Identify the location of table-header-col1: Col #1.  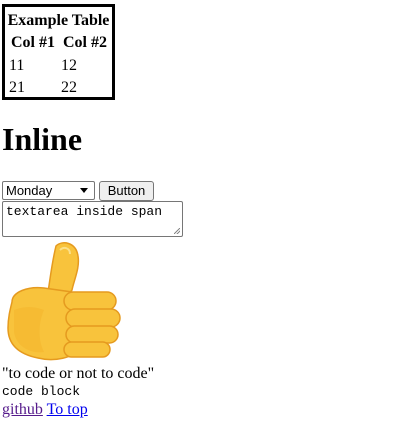
(33, 42).